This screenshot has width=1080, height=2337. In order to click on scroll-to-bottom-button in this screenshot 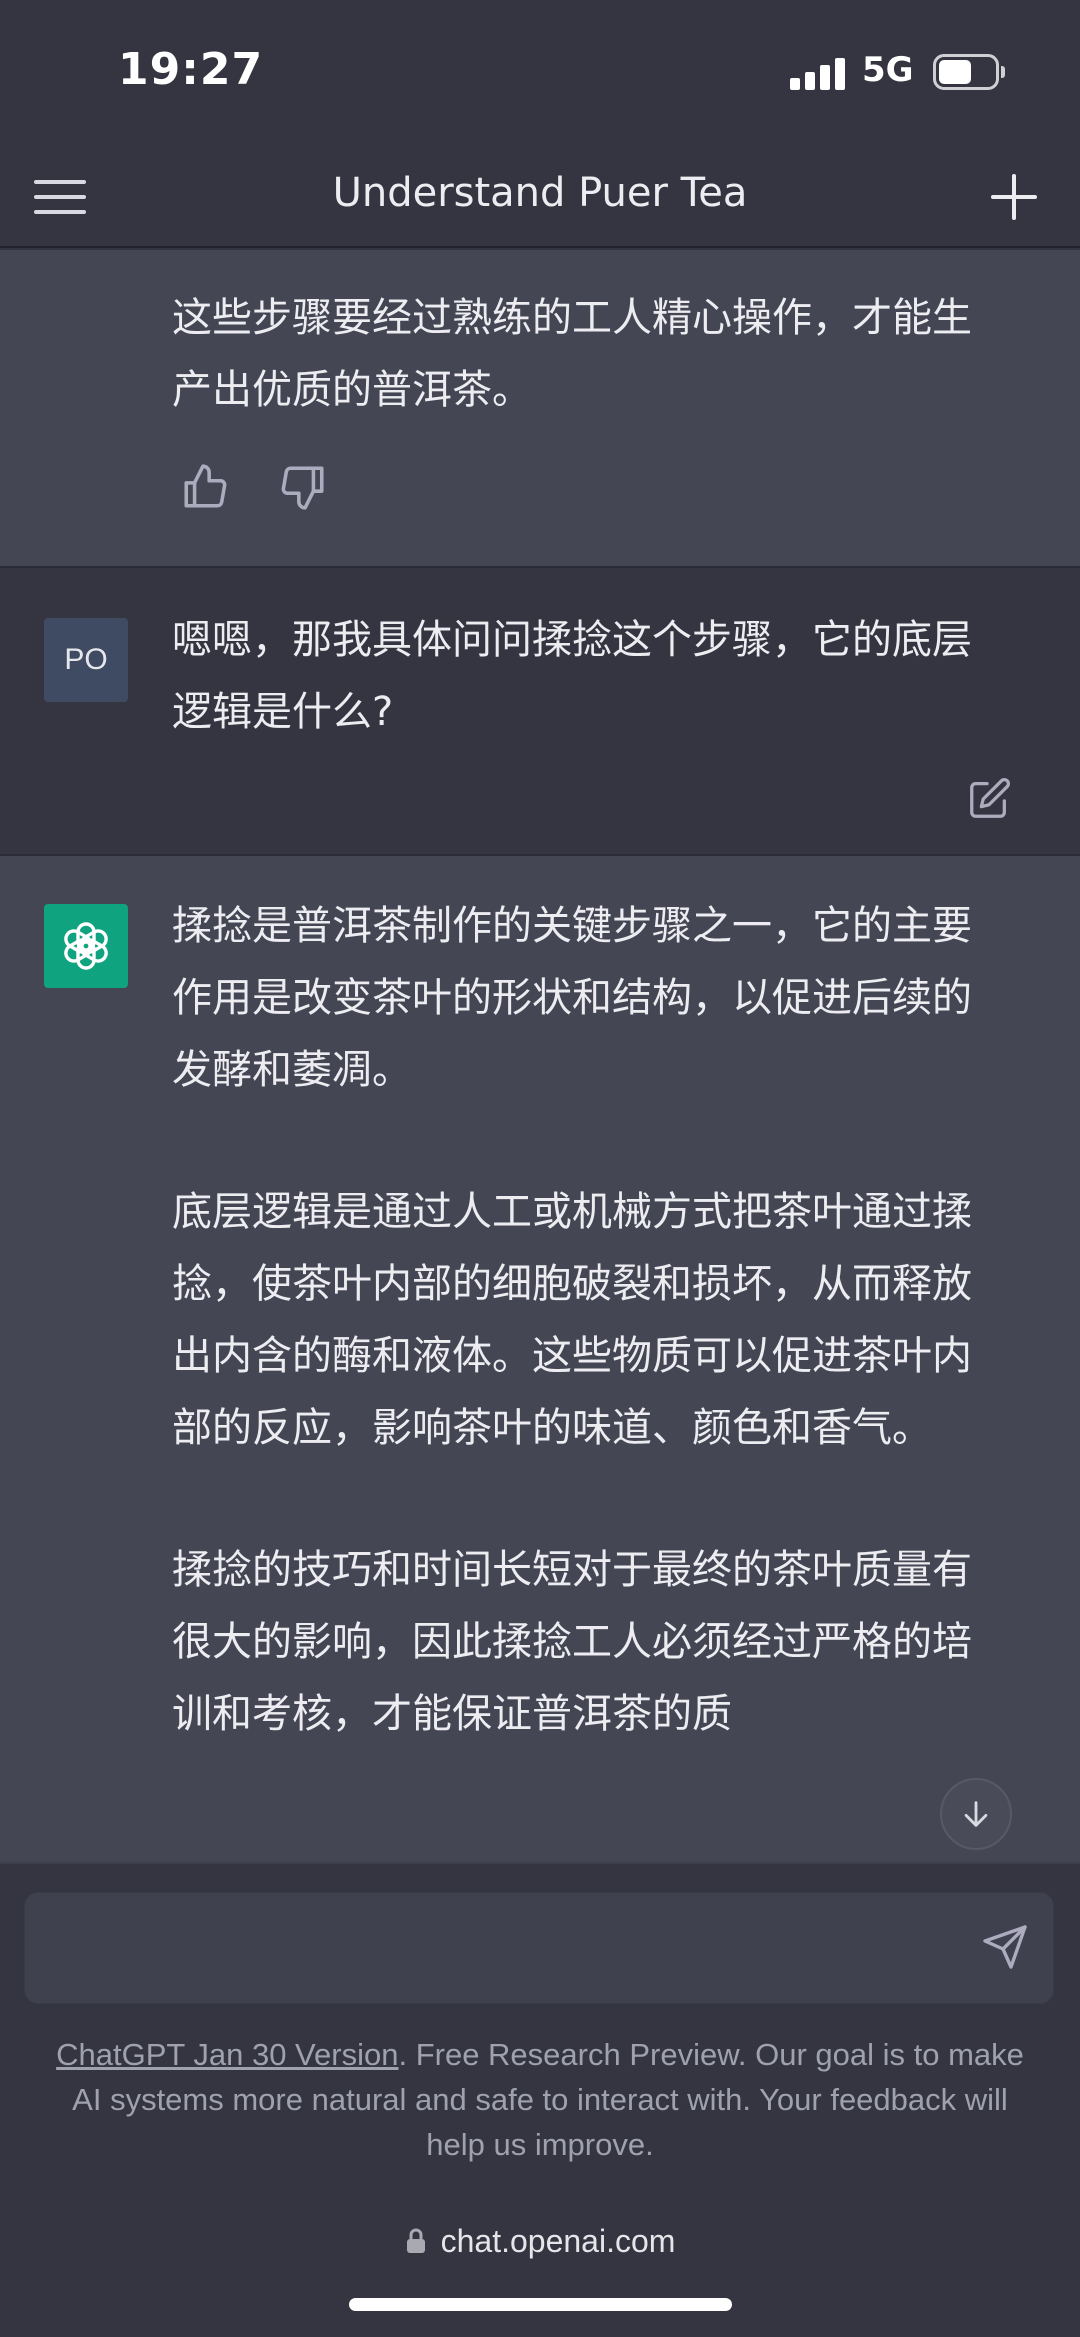, I will do `click(976, 1814)`.